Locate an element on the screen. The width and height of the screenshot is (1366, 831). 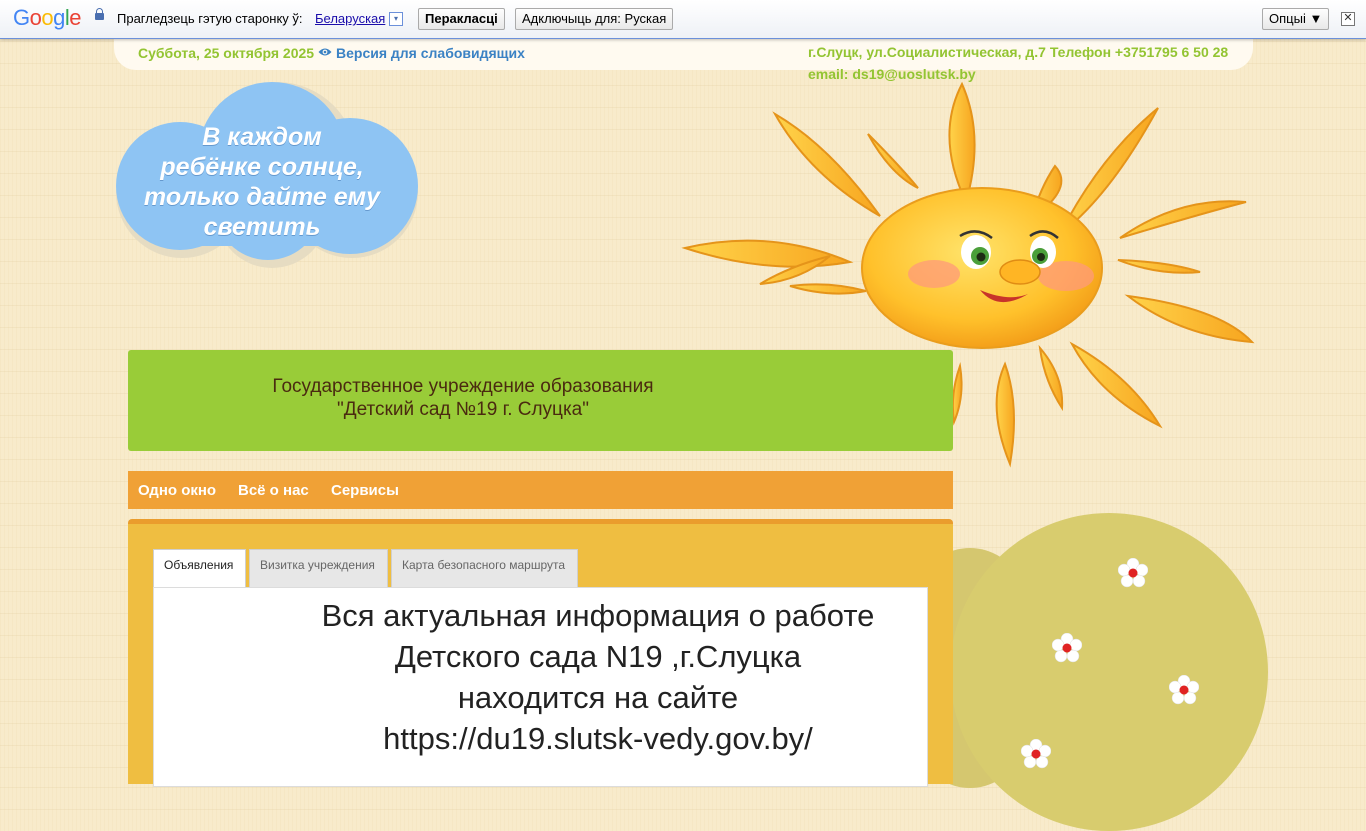
close-icon: ✕ is located at coordinates (1348, 19).